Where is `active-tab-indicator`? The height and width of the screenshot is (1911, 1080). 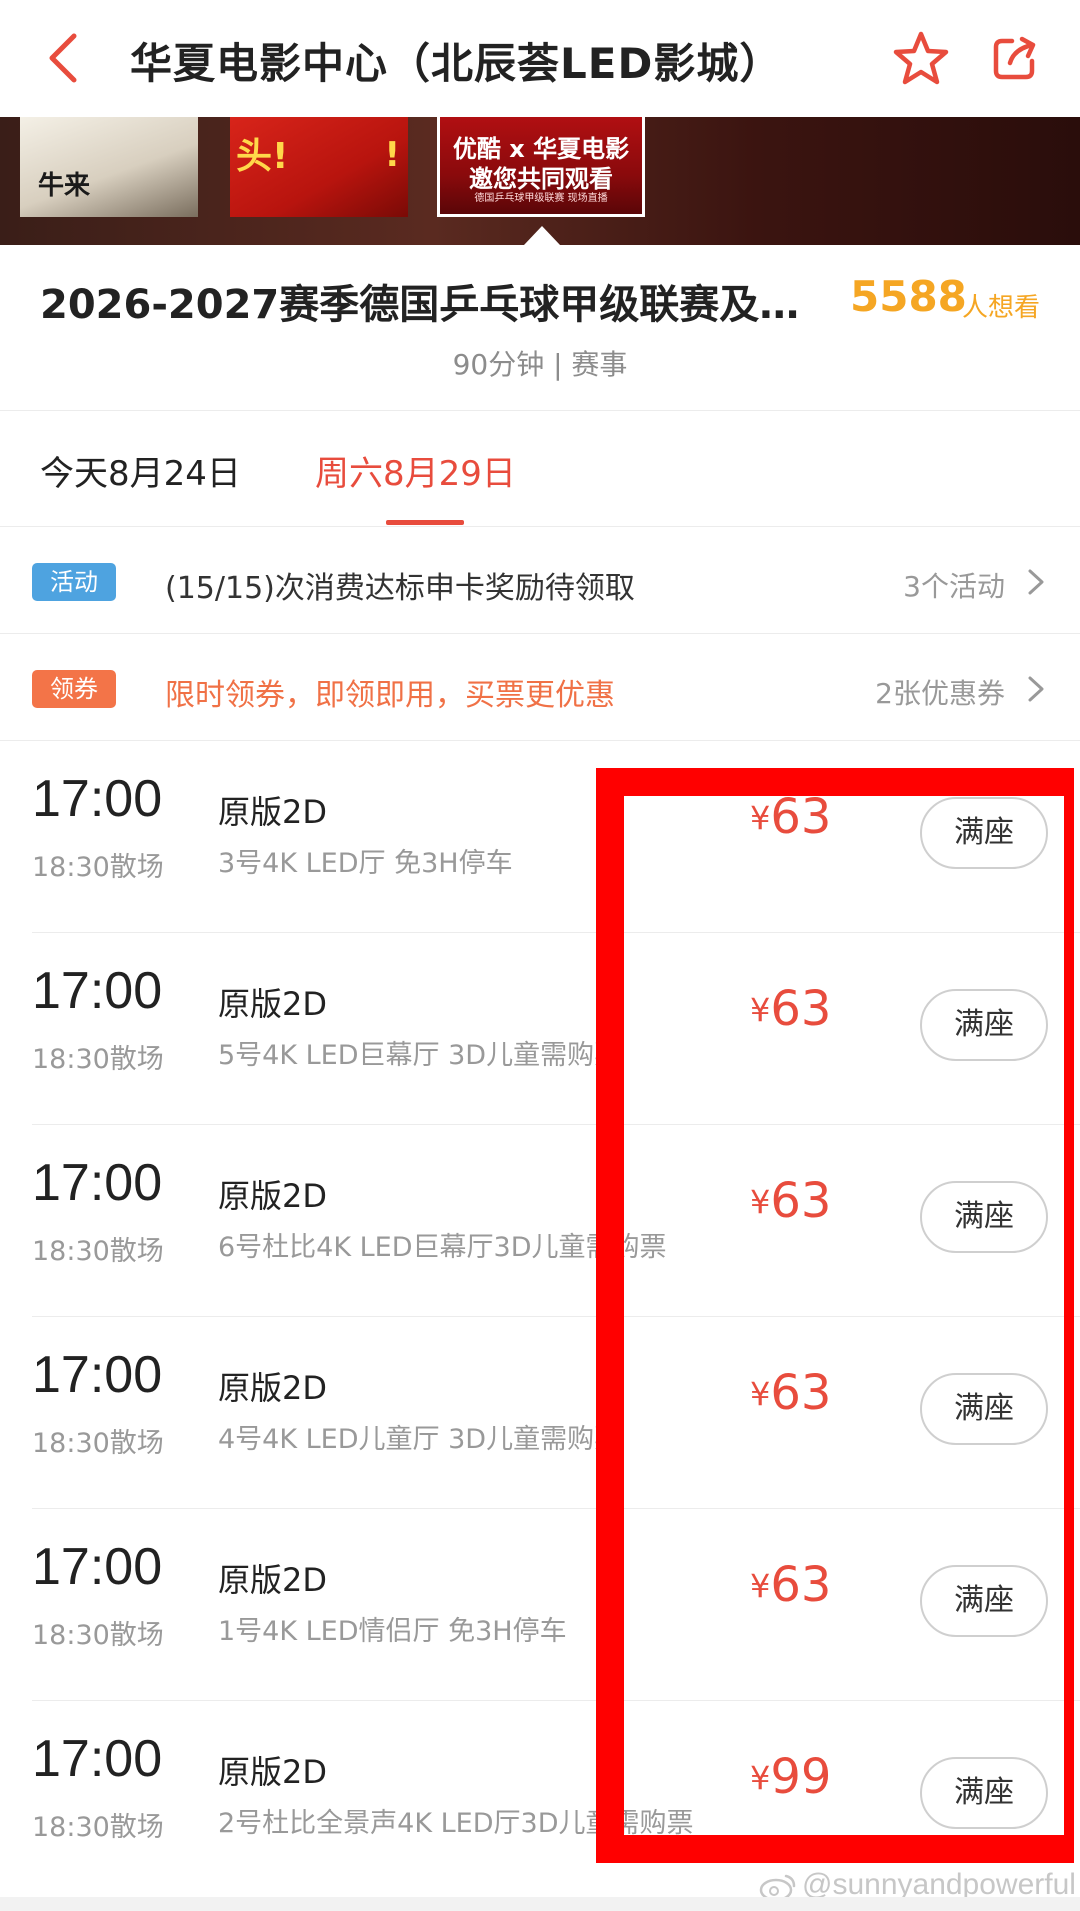
active-tab-indicator is located at coordinates (425, 522).